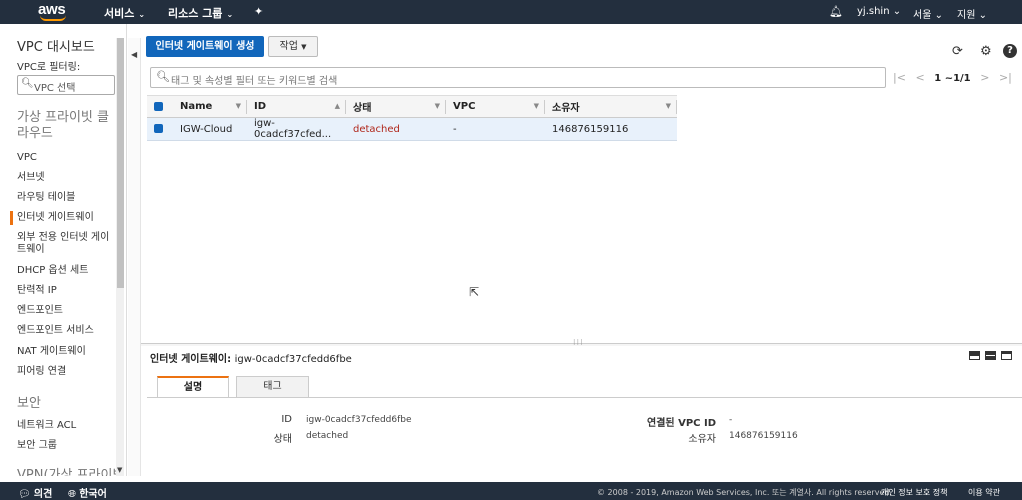  I want to click on sidebar-item-endpoint-services: 엔드포인트 서비스, so click(67, 331).